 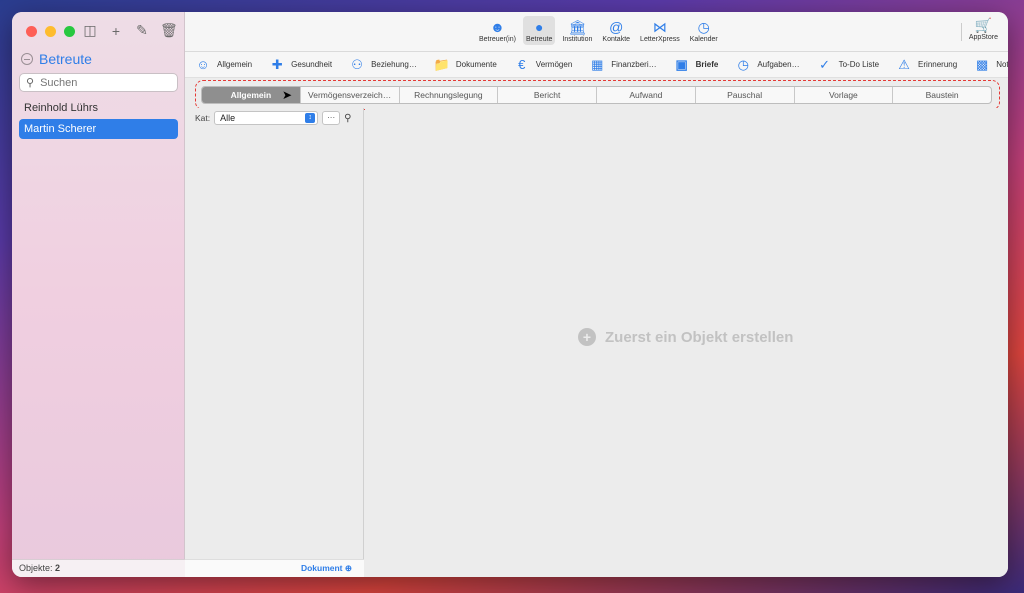 I want to click on at-book-icon: @, so click(x=616, y=27).